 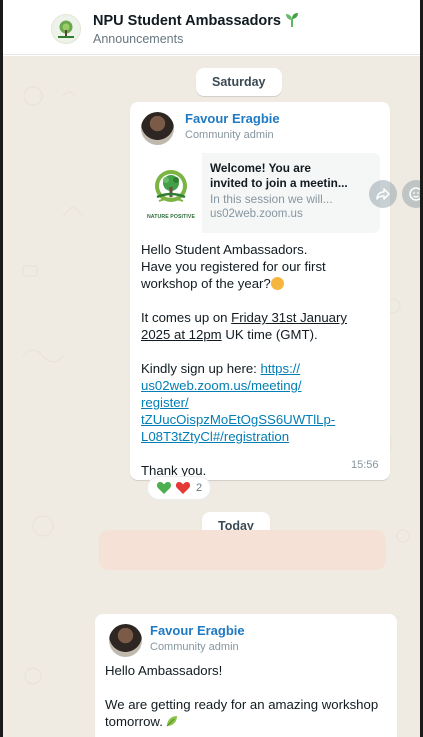 I want to click on message-line: It comes up on Friday 31st January, so click(x=261, y=317).